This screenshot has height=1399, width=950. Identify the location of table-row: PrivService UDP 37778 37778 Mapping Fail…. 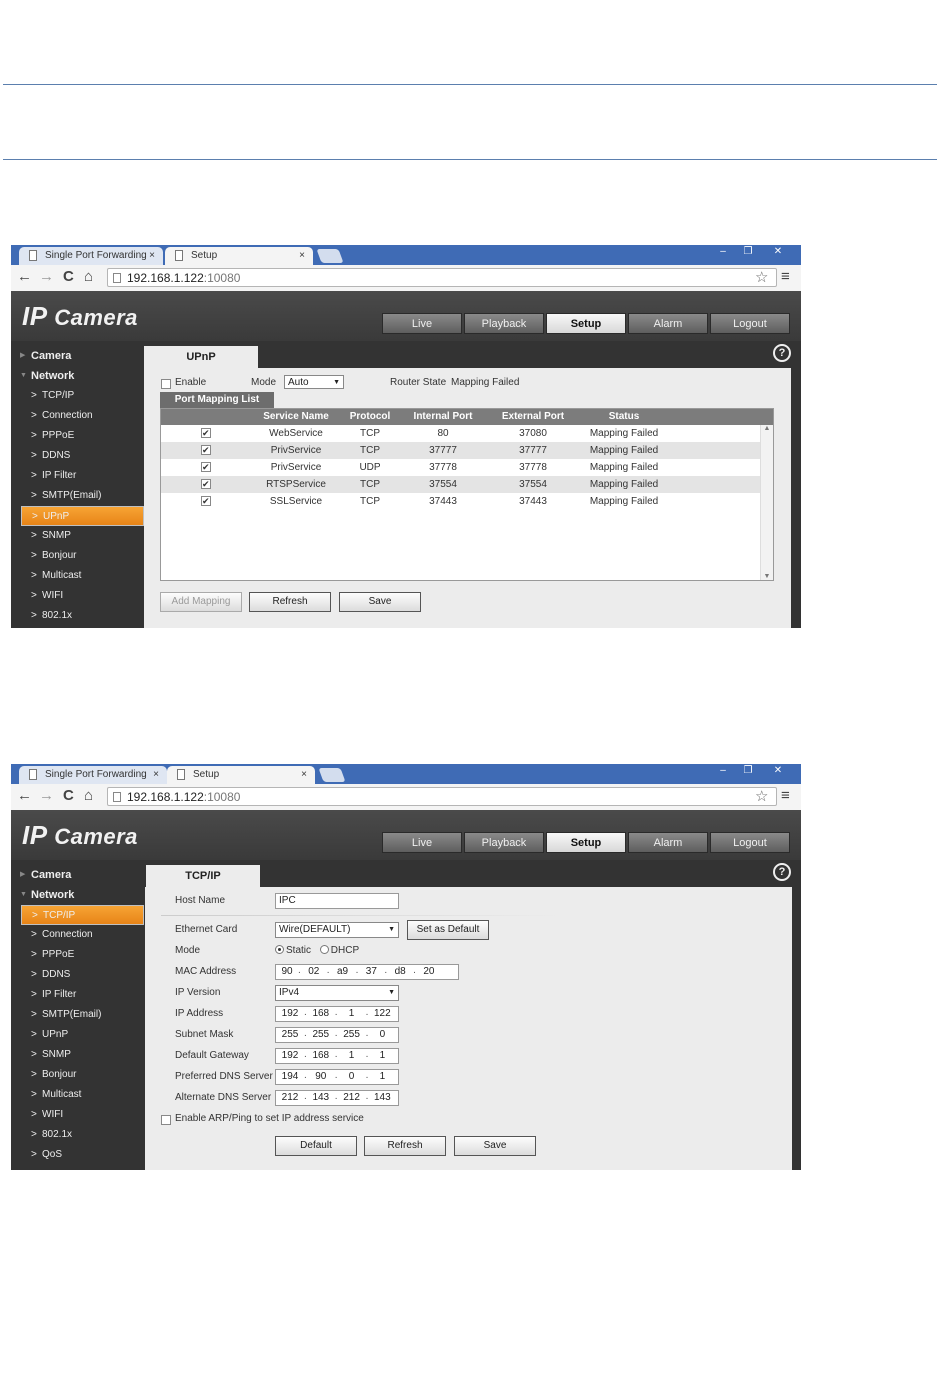
(461, 467).